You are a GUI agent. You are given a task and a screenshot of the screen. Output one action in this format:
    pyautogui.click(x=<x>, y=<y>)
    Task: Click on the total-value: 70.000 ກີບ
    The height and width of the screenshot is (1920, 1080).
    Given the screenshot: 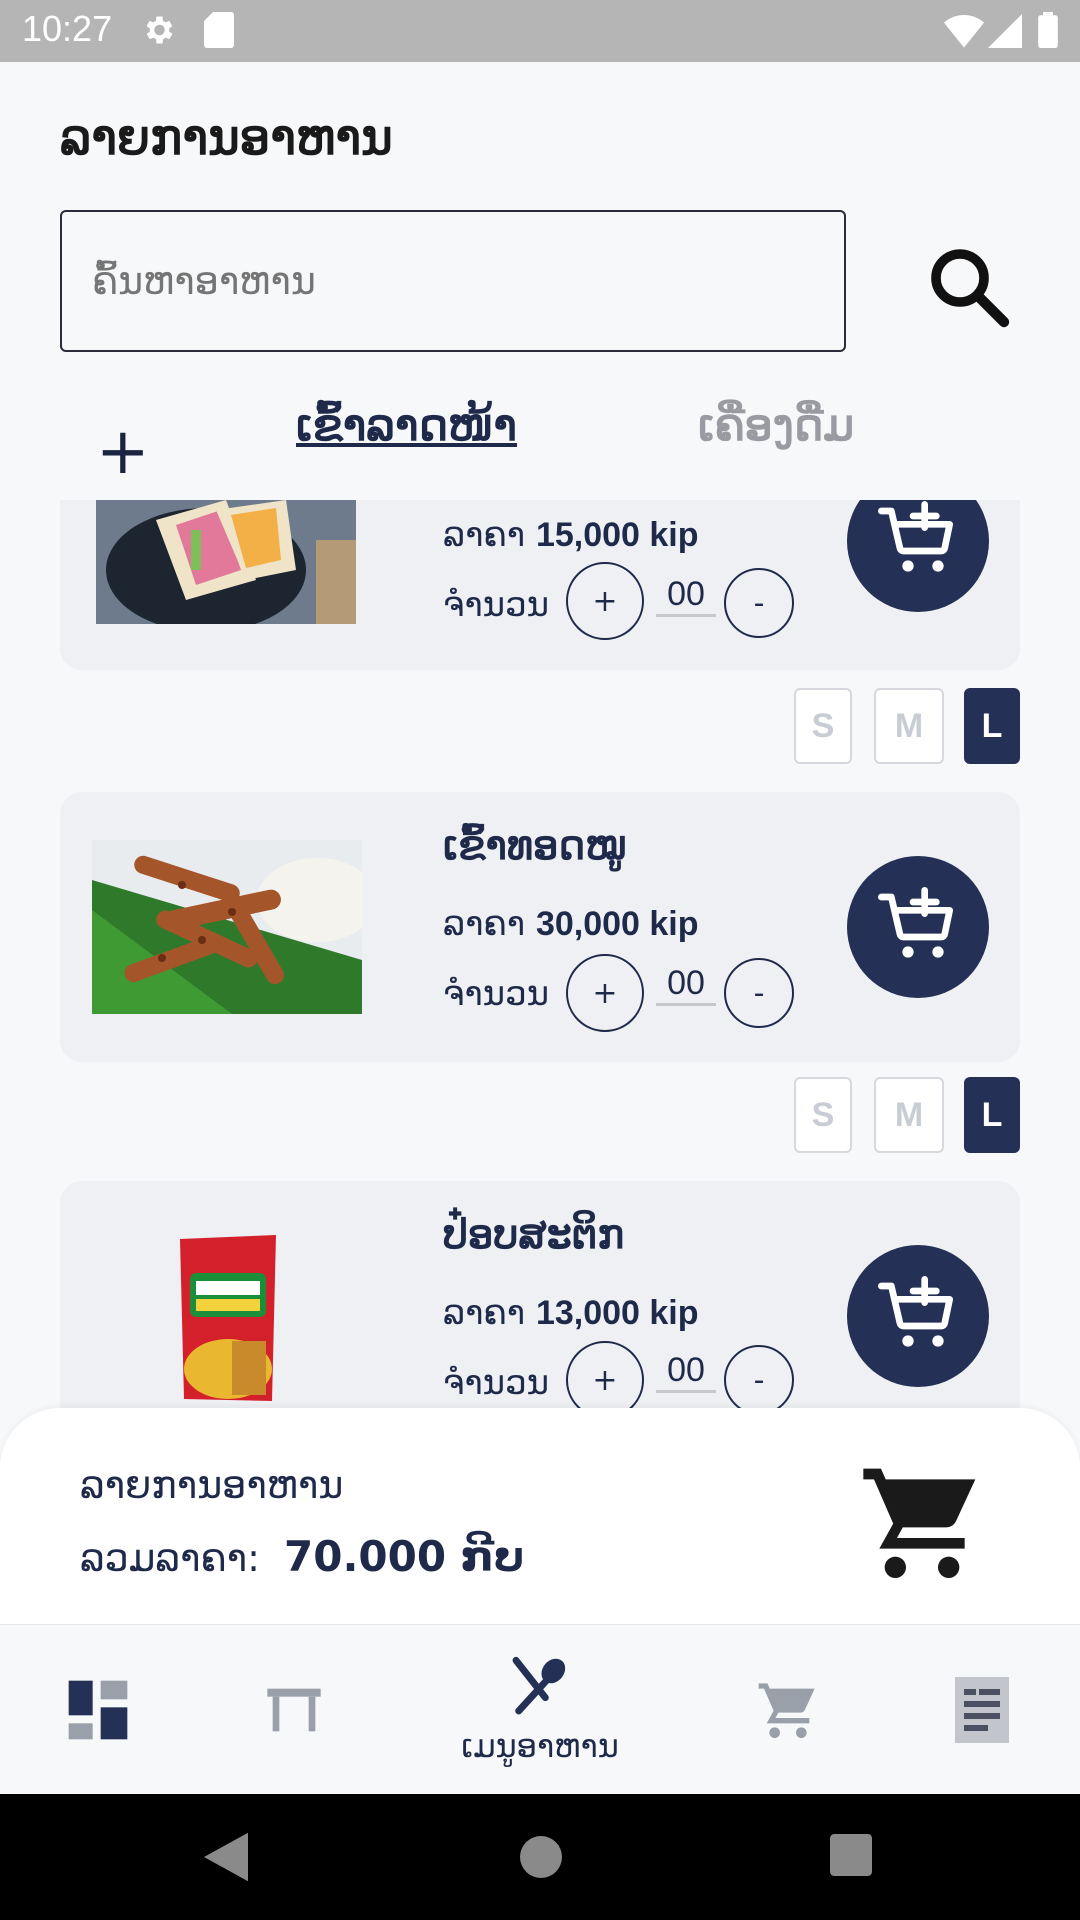 What is the action you would take?
    pyautogui.click(x=404, y=1556)
    